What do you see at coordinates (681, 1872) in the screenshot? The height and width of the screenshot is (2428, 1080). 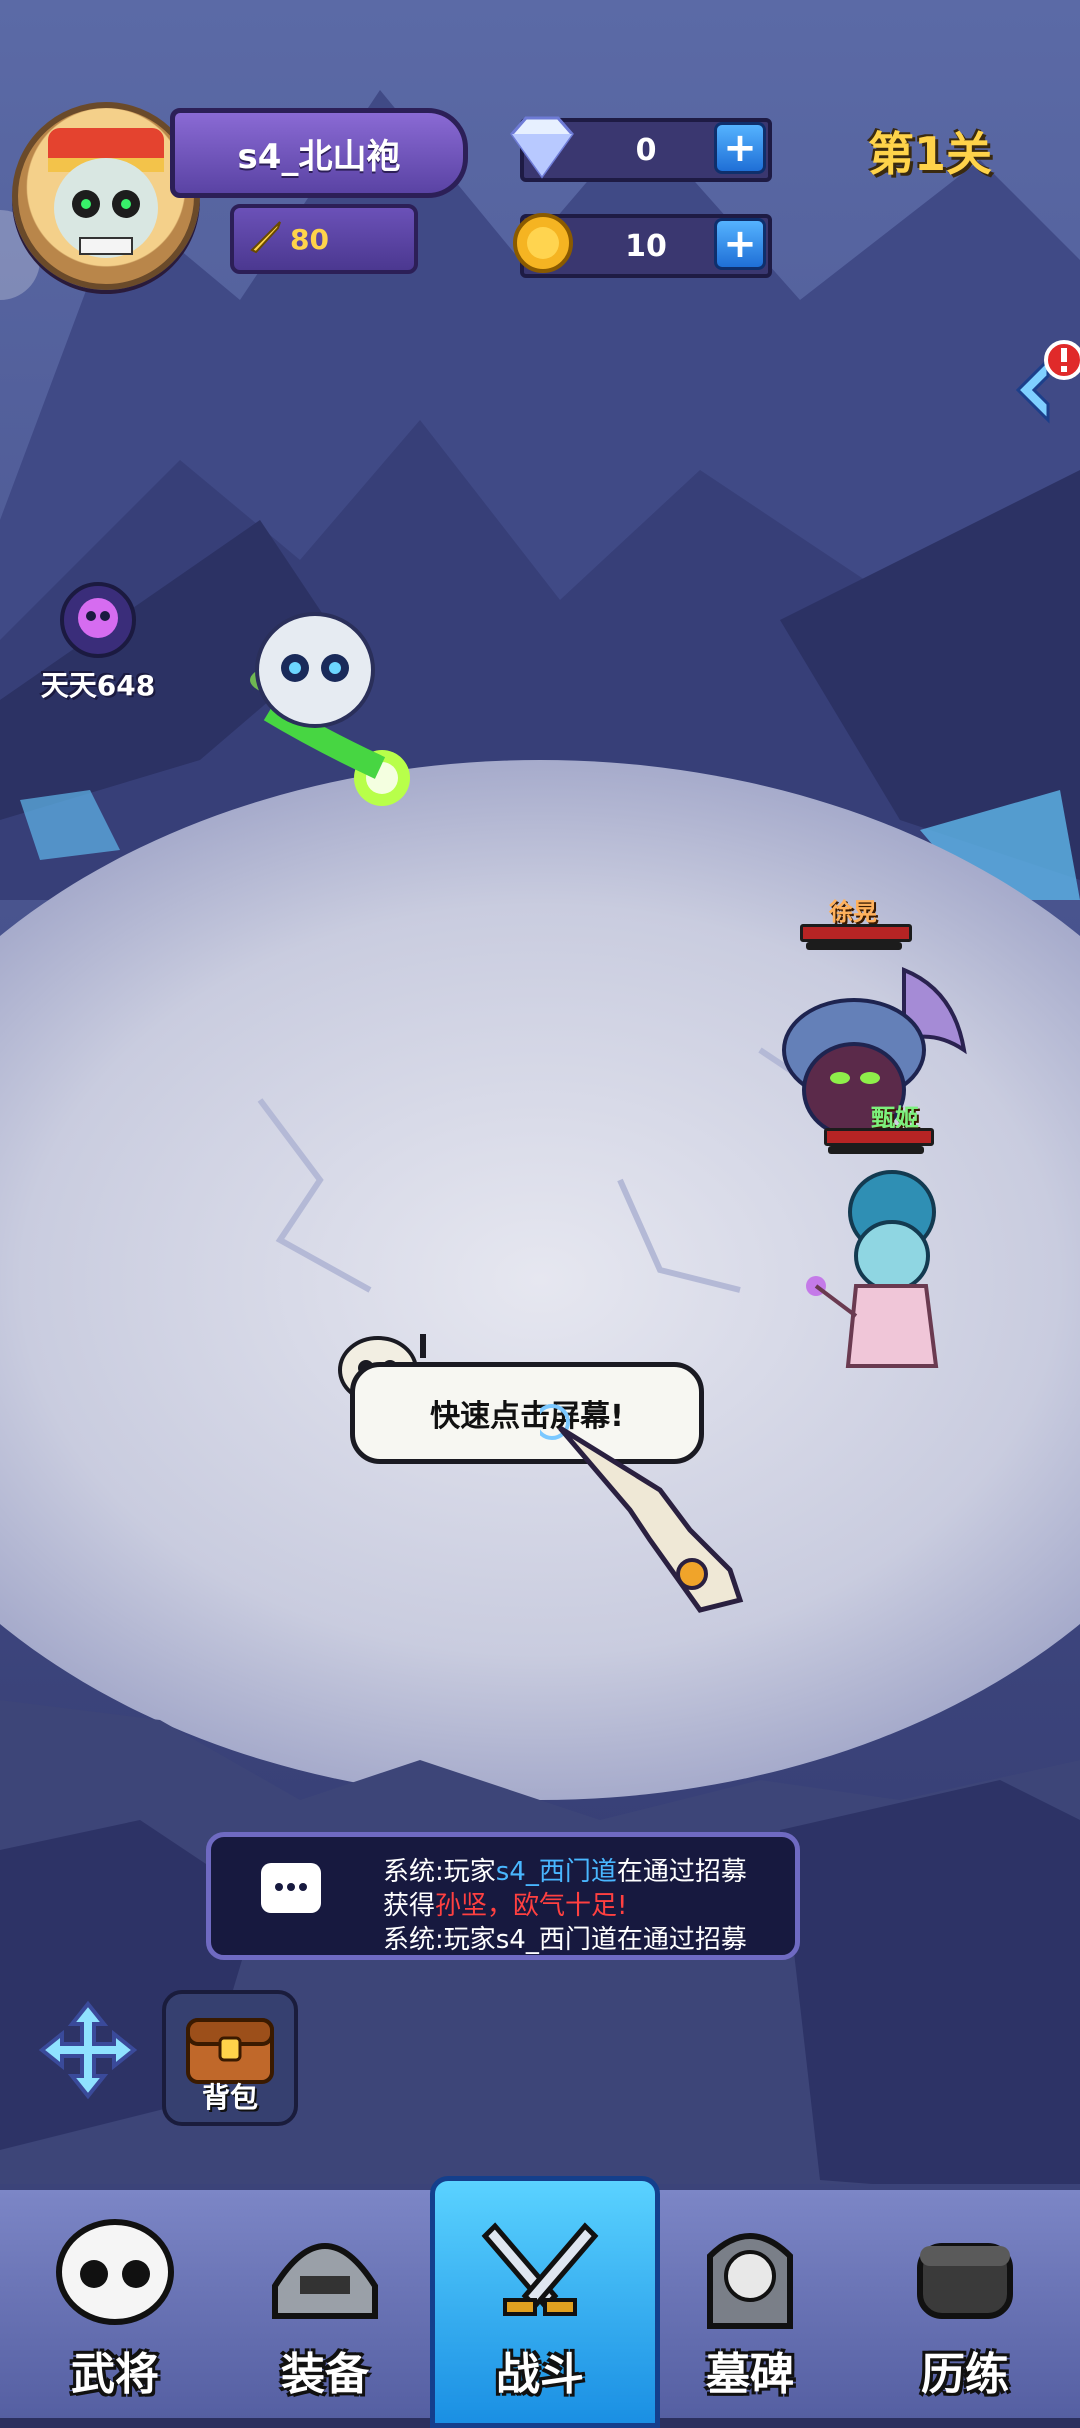 I see `chat-text: 在通过招募` at bounding box center [681, 1872].